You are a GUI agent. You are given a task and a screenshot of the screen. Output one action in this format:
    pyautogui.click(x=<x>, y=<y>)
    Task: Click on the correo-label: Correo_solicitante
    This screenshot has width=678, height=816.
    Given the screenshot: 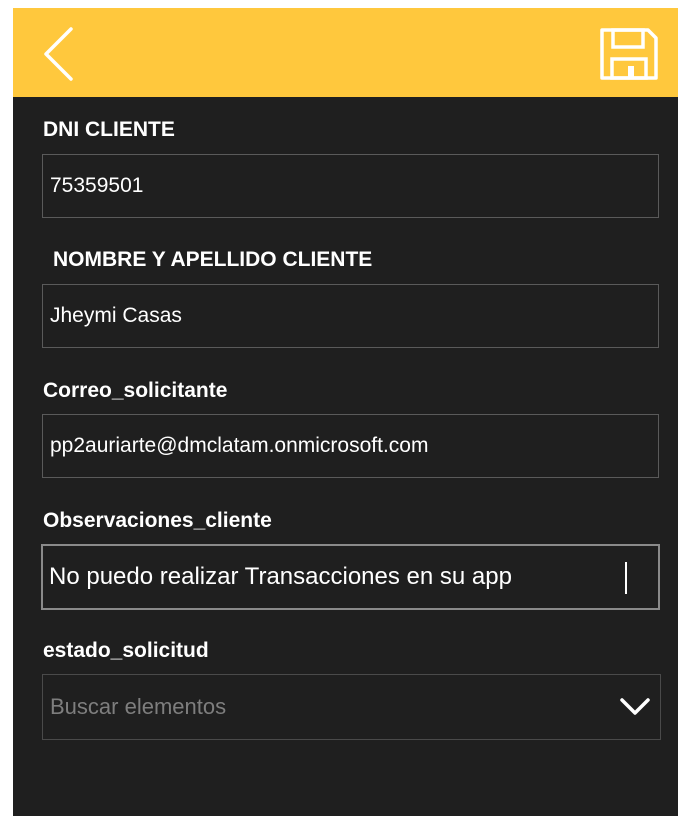 What is the action you would take?
    pyautogui.click(x=135, y=390)
    